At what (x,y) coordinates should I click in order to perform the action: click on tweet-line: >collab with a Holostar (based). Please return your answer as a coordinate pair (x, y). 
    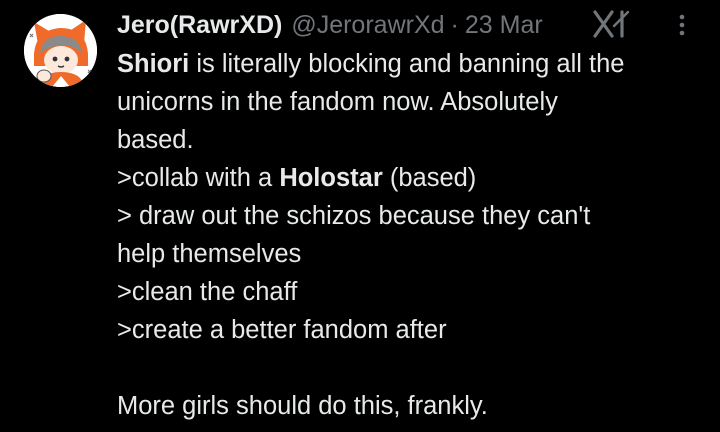
    Looking at the image, I should click on (412, 178).